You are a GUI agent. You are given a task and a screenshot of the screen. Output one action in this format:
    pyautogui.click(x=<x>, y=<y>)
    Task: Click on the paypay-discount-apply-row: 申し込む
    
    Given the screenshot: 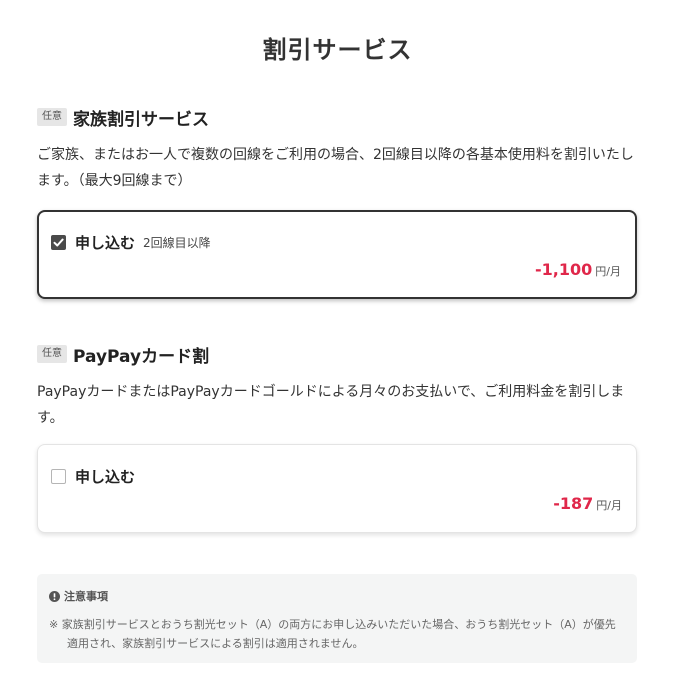 What is the action you would take?
    pyautogui.click(x=93, y=476)
    